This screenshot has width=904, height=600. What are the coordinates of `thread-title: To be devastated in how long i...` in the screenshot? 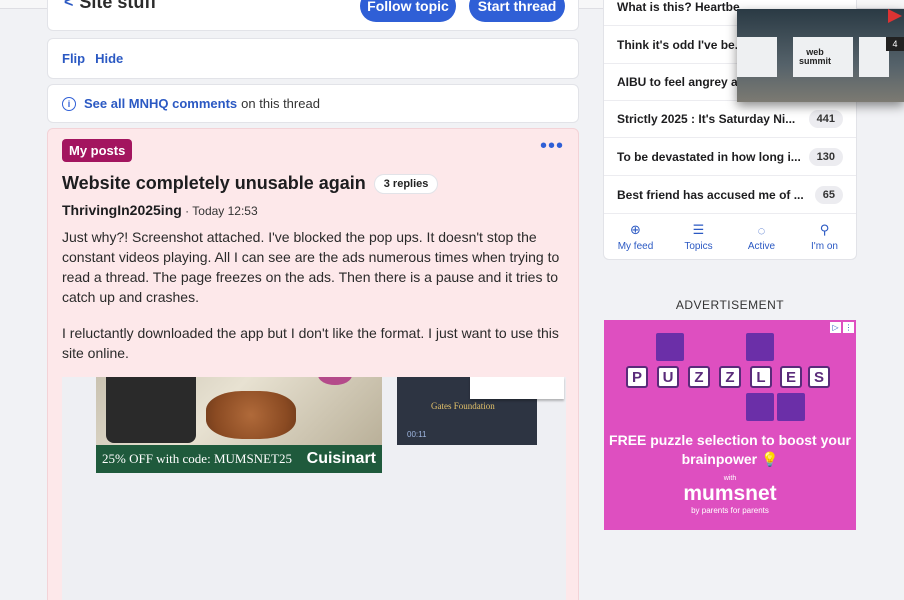 It's located at (709, 156).